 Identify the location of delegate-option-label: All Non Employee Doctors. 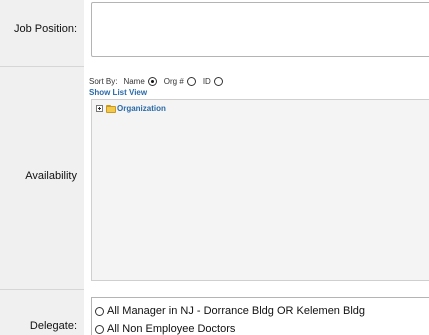
(171, 329).